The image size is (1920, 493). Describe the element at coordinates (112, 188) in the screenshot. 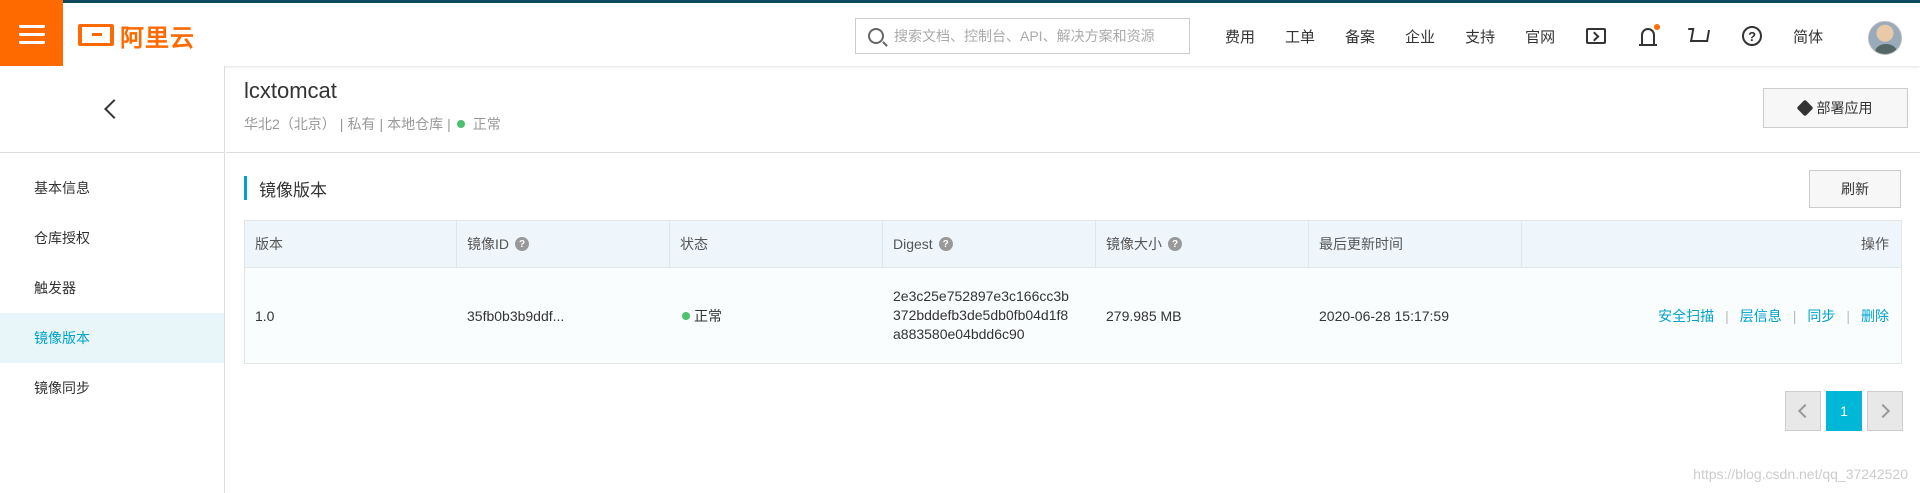

I see `sidebar-item-basic-info: 基本信息` at that location.